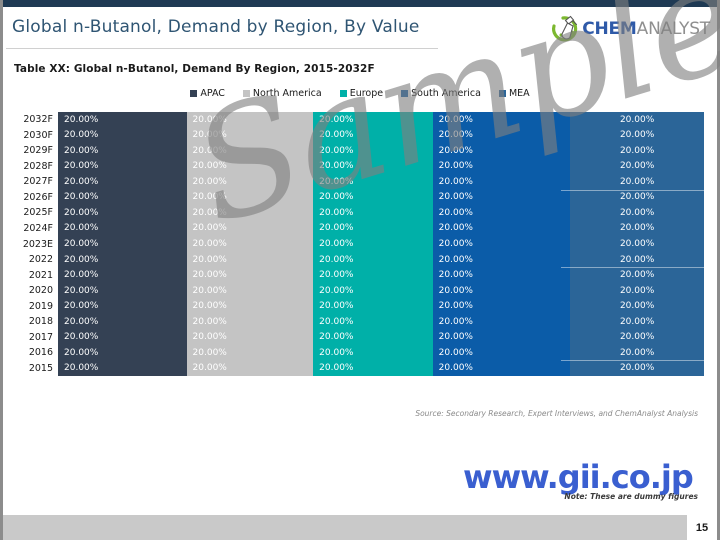 The height and width of the screenshot is (540, 720). Describe the element at coordinates (514, 93) in the screenshot. I see `legend-item: MEA` at that location.